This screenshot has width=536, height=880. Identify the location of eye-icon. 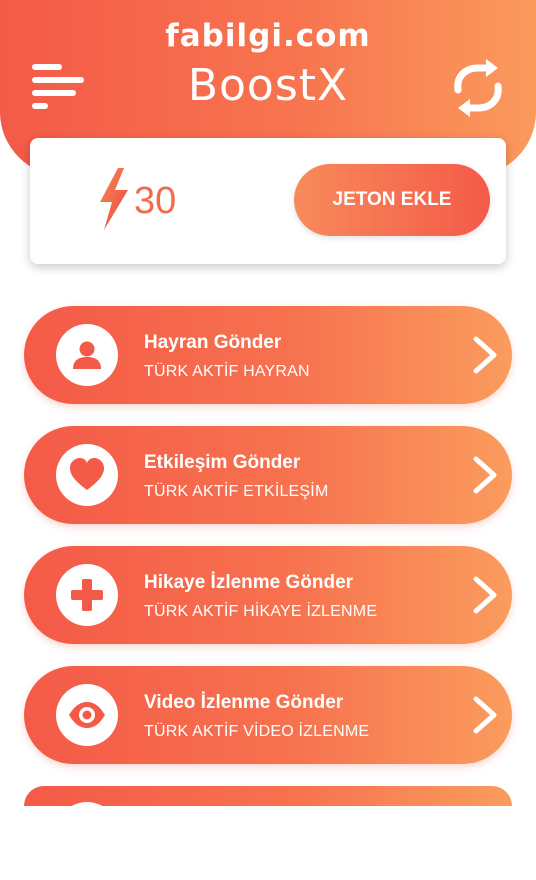
(87, 715).